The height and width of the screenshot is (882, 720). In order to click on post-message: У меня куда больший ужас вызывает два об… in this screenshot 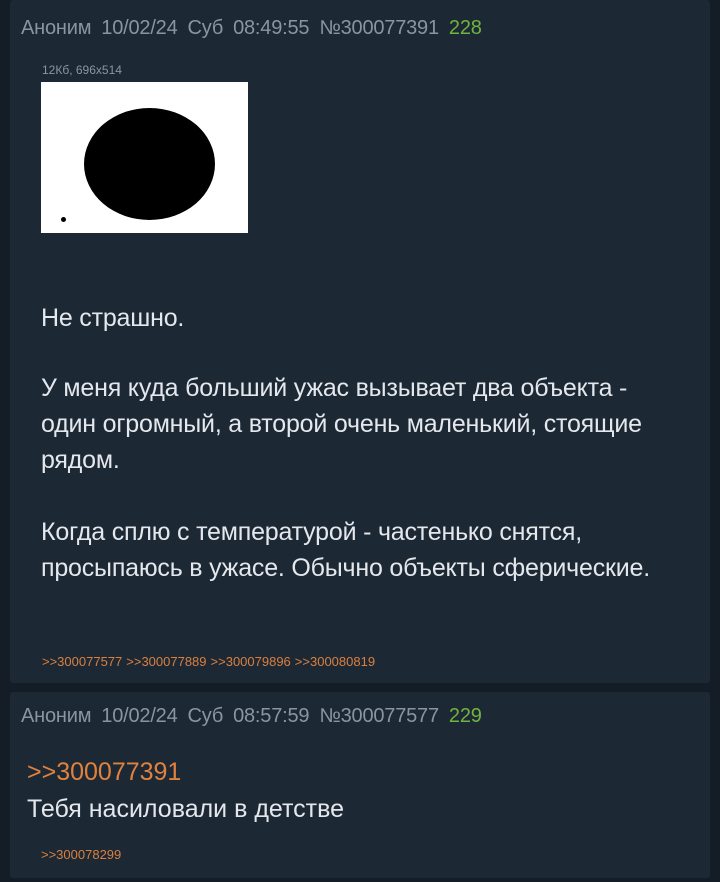, I will do `click(361, 424)`.